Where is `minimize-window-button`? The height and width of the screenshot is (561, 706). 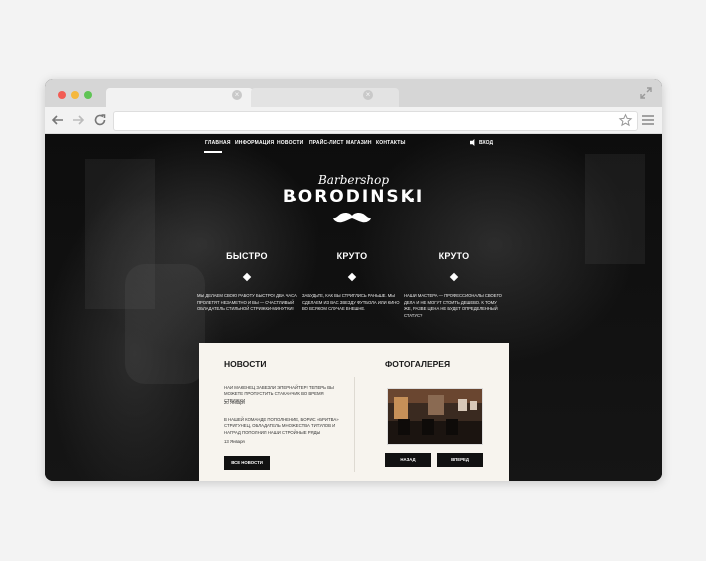 minimize-window-button is located at coordinates (75, 95).